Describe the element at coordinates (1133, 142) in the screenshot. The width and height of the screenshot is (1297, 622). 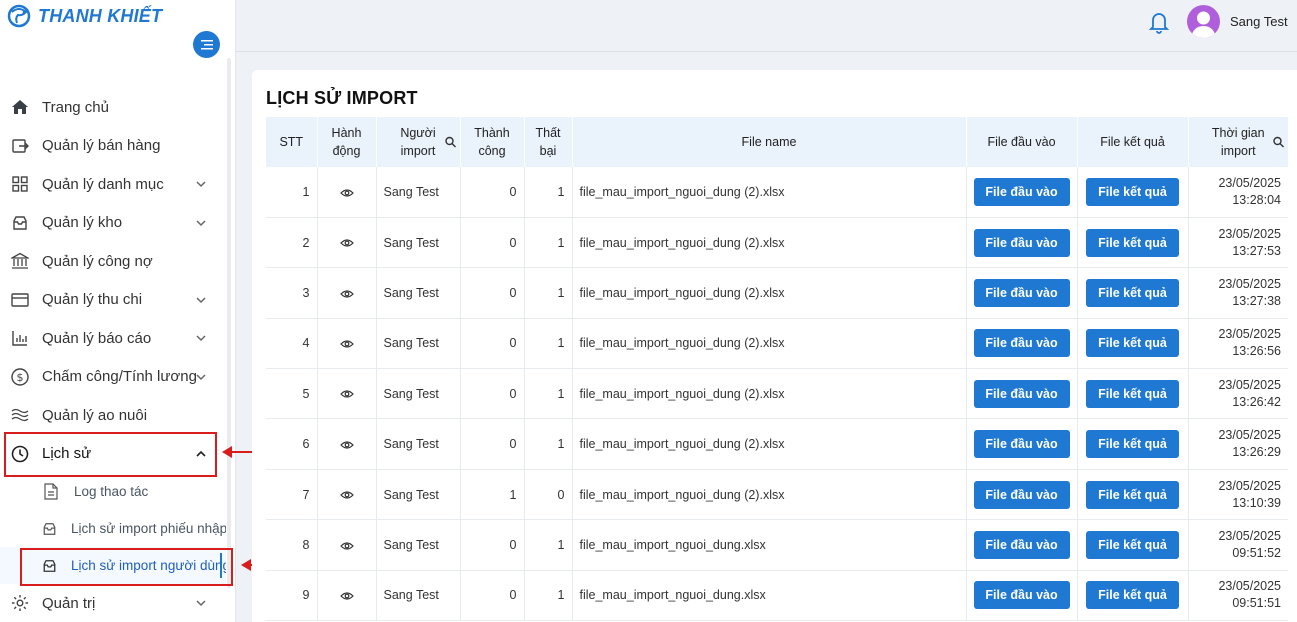
I see `col-header-result-file: File kết quả` at that location.